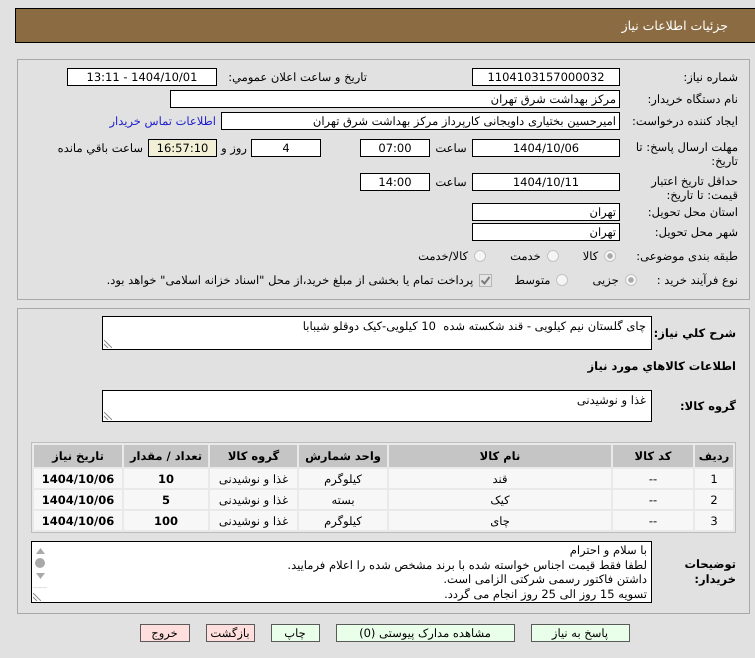 This screenshot has width=755, height=658. What do you see at coordinates (686, 153) in the screenshot?
I see `field-label: مهلت ارسال پاسخ: تا تاریخ:` at bounding box center [686, 153].